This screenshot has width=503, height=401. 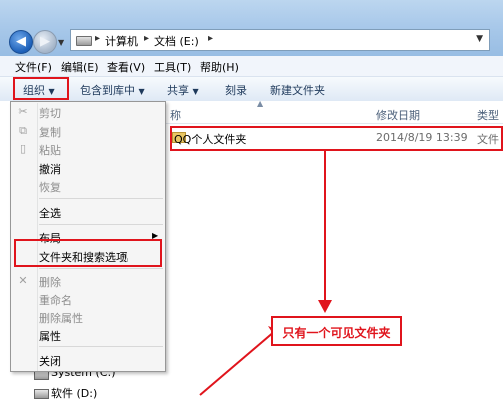 I want to click on annotation-callout: 只有一个可见文件夹, so click(x=336, y=331).